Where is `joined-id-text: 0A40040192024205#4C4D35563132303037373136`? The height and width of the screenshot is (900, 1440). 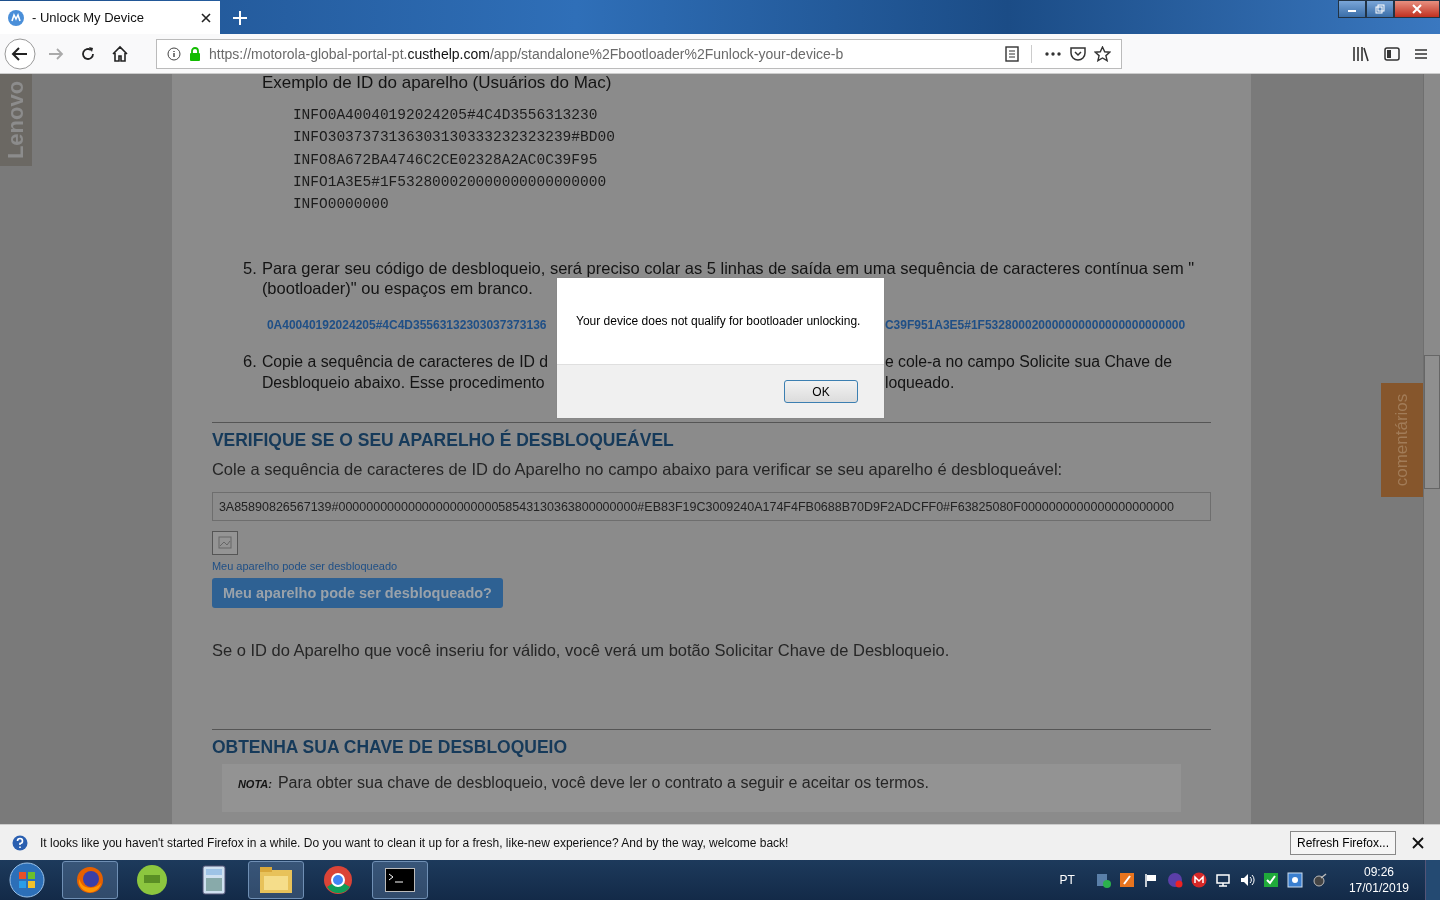 joined-id-text: 0A40040192024205#4C4D35563132303037373136 is located at coordinates (407, 325).